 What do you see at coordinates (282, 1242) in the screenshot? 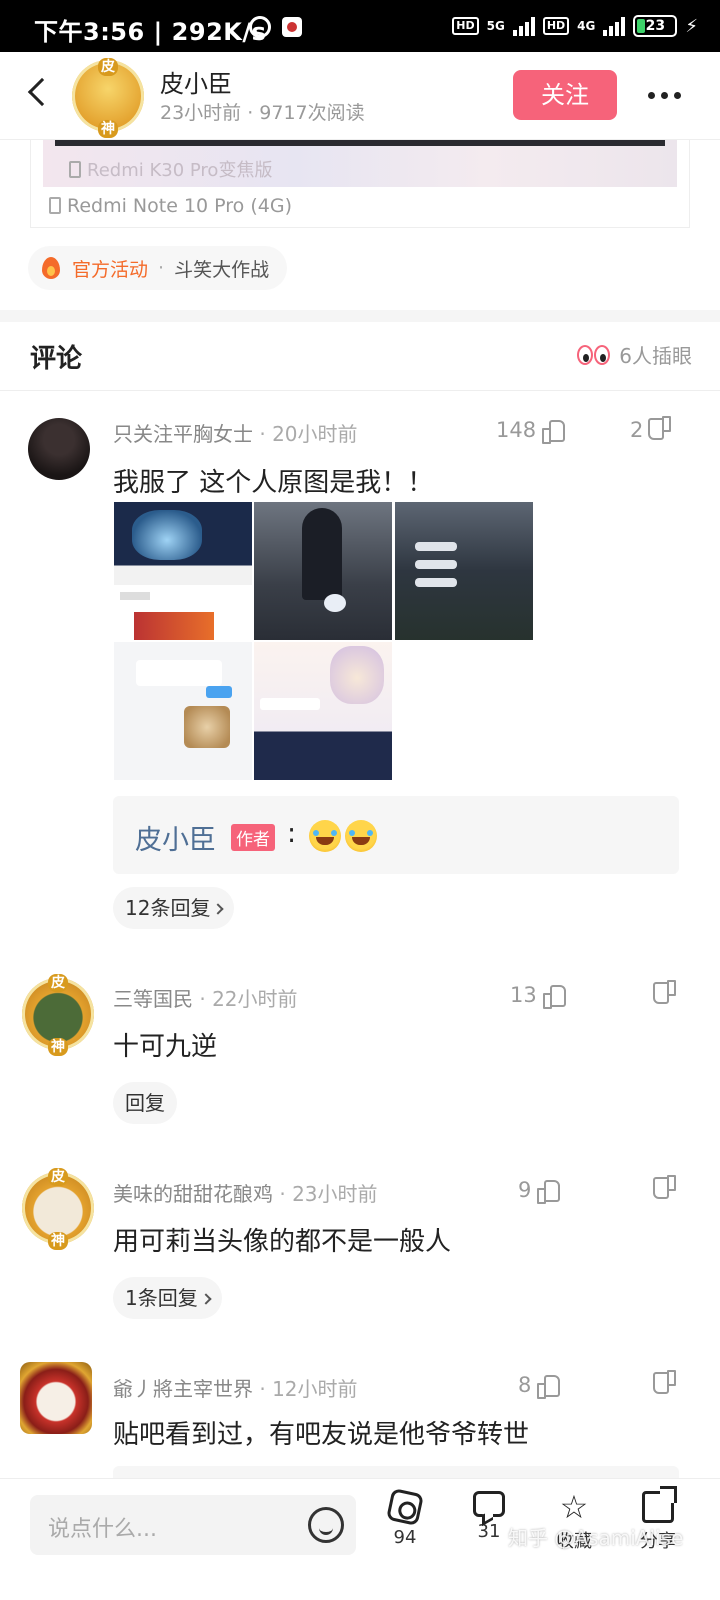
I see `comment-text: 用可莉当头像的都不是一般人` at bounding box center [282, 1242].